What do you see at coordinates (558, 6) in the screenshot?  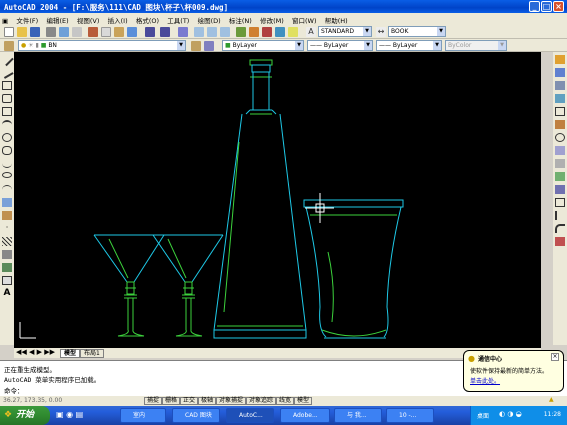 I see `close-button: ×` at bounding box center [558, 6].